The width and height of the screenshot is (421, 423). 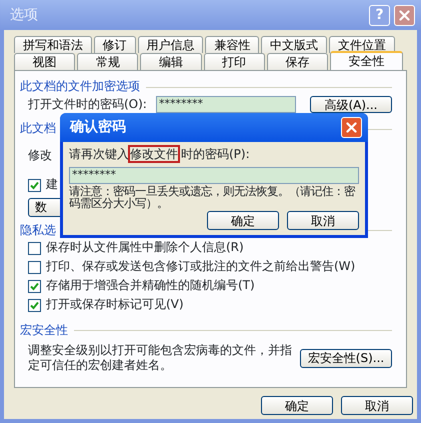 I want to click on section-heading: 此文档, so click(x=38, y=129).